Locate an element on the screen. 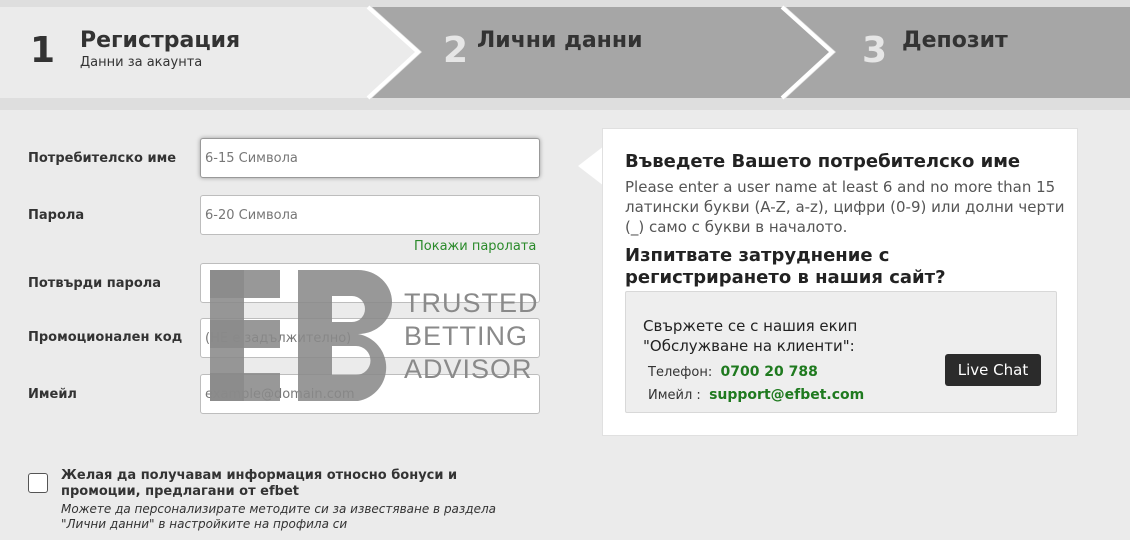 The image size is (1130, 540). password-input is located at coordinates (370, 215).